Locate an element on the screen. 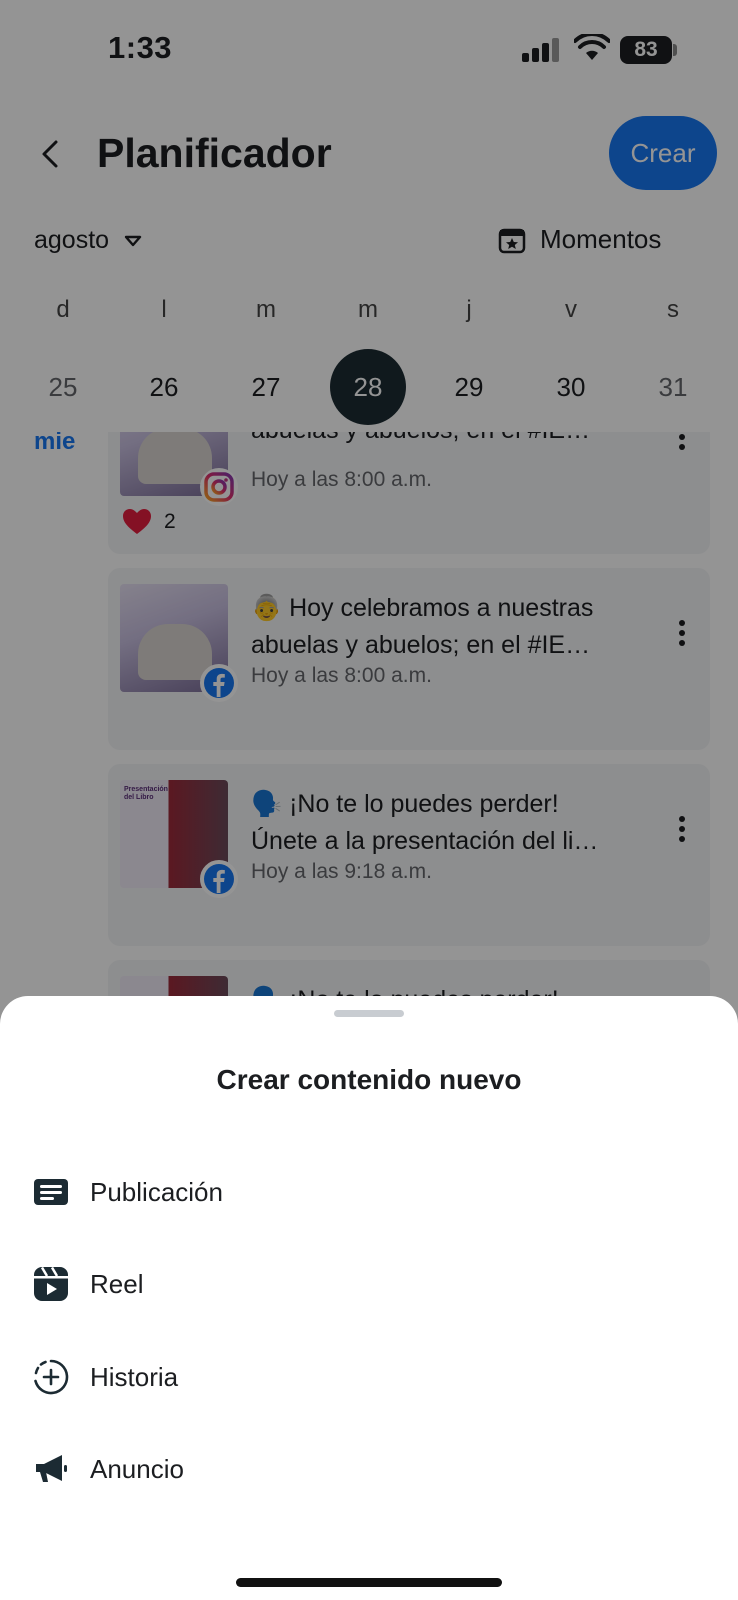  menu-item-reel: Reel is located at coordinates (369, 1284).